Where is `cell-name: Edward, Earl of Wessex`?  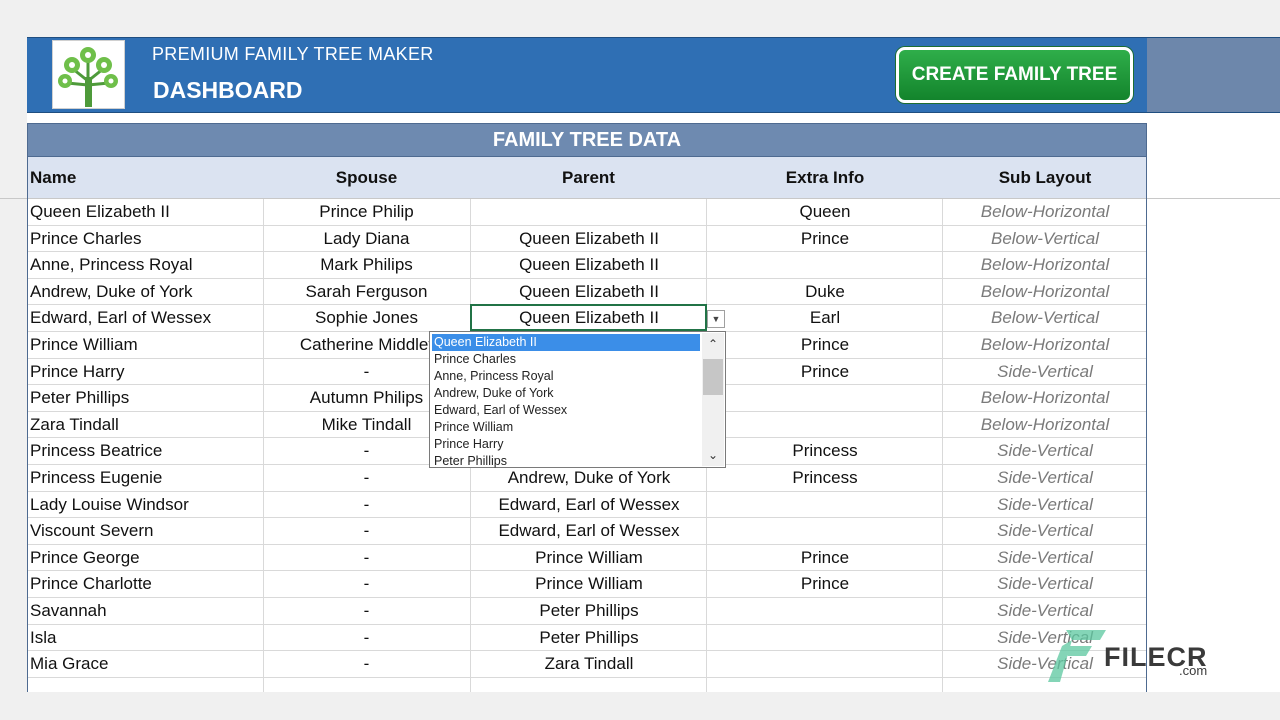 cell-name: Edward, Earl of Wessex is located at coordinates (146, 318).